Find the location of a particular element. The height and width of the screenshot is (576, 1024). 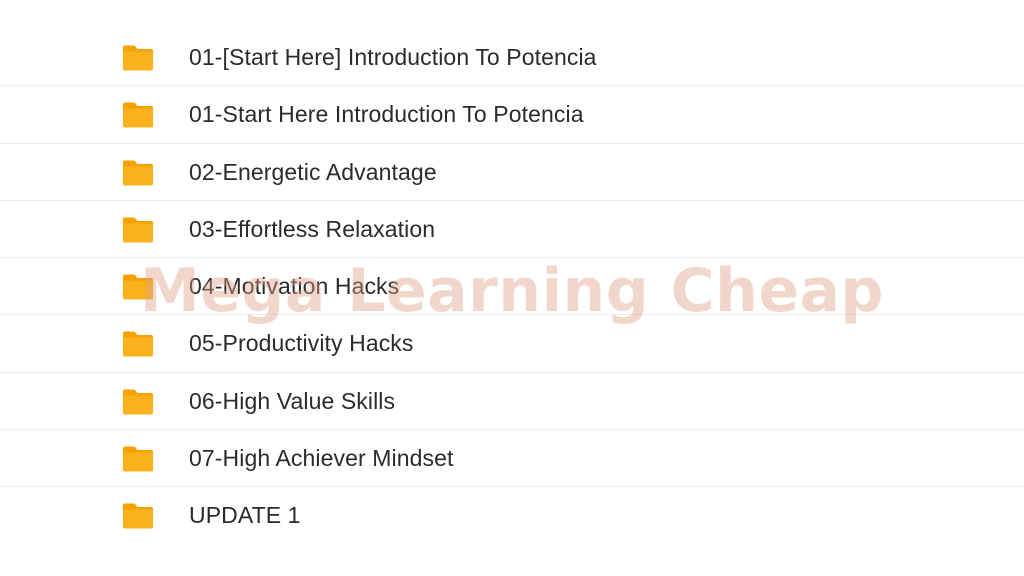

folder-name: 06-High Value Skills is located at coordinates (292, 400).